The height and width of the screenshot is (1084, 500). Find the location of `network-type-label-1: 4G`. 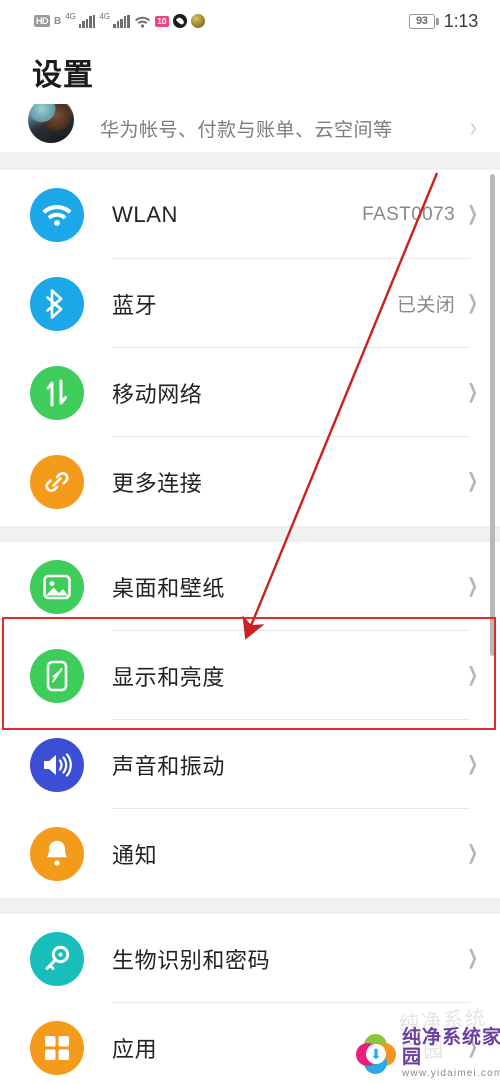

network-type-label-1: 4G is located at coordinates (70, 16).